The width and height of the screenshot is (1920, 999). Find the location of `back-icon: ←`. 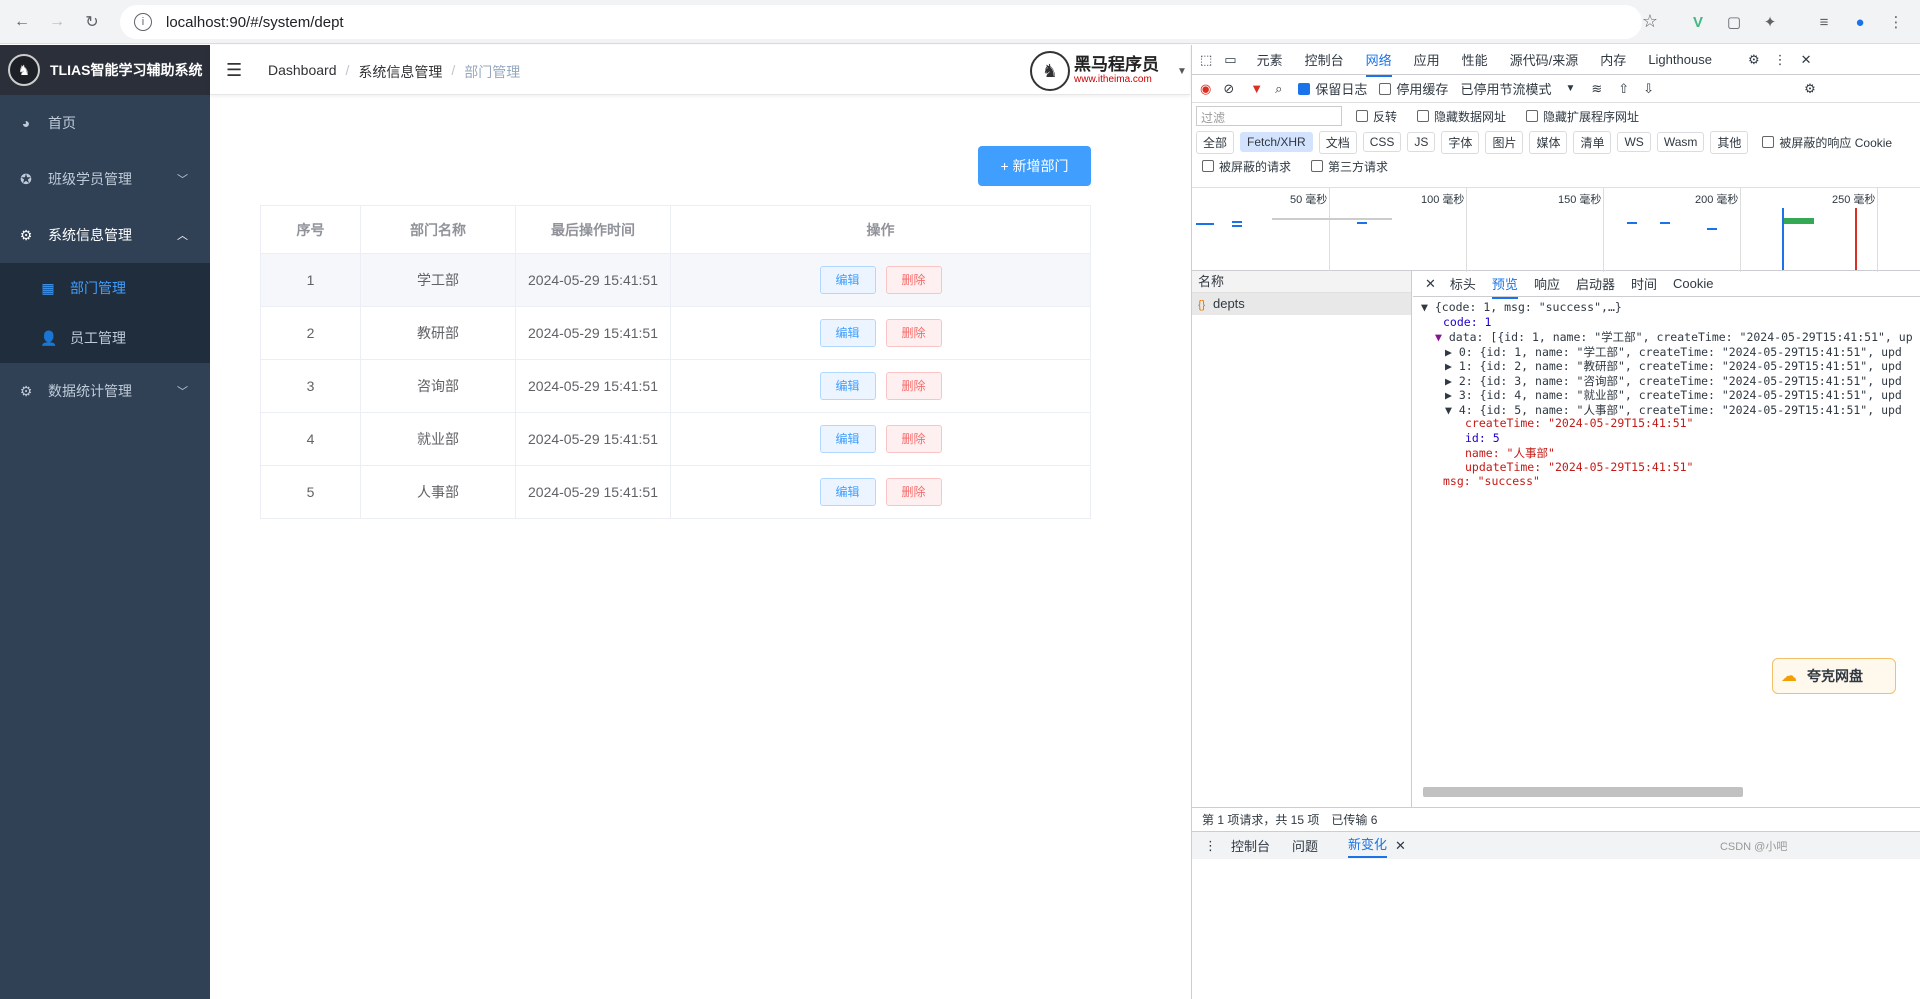

back-icon: ← is located at coordinates (22, 22).